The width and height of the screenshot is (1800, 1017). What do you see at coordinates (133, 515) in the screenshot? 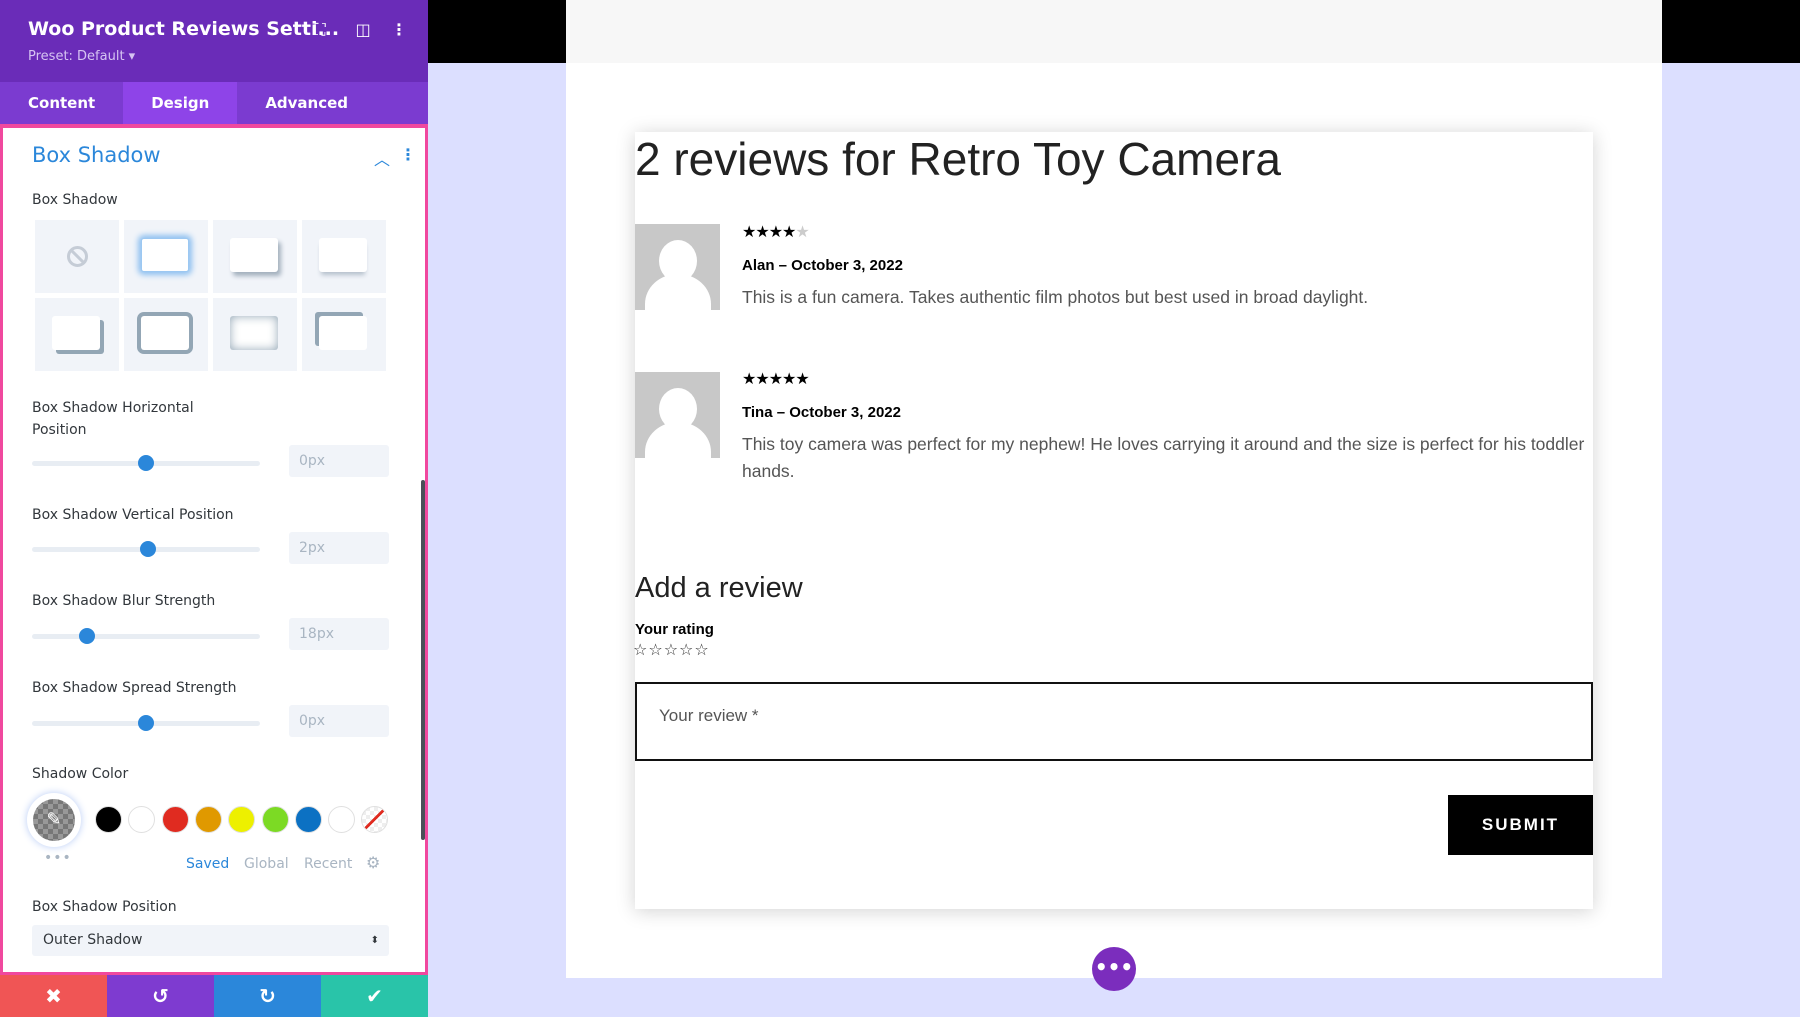
I see `vertical-position-label: Box Shadow Vertical Position` at bounding box center [133, 515].